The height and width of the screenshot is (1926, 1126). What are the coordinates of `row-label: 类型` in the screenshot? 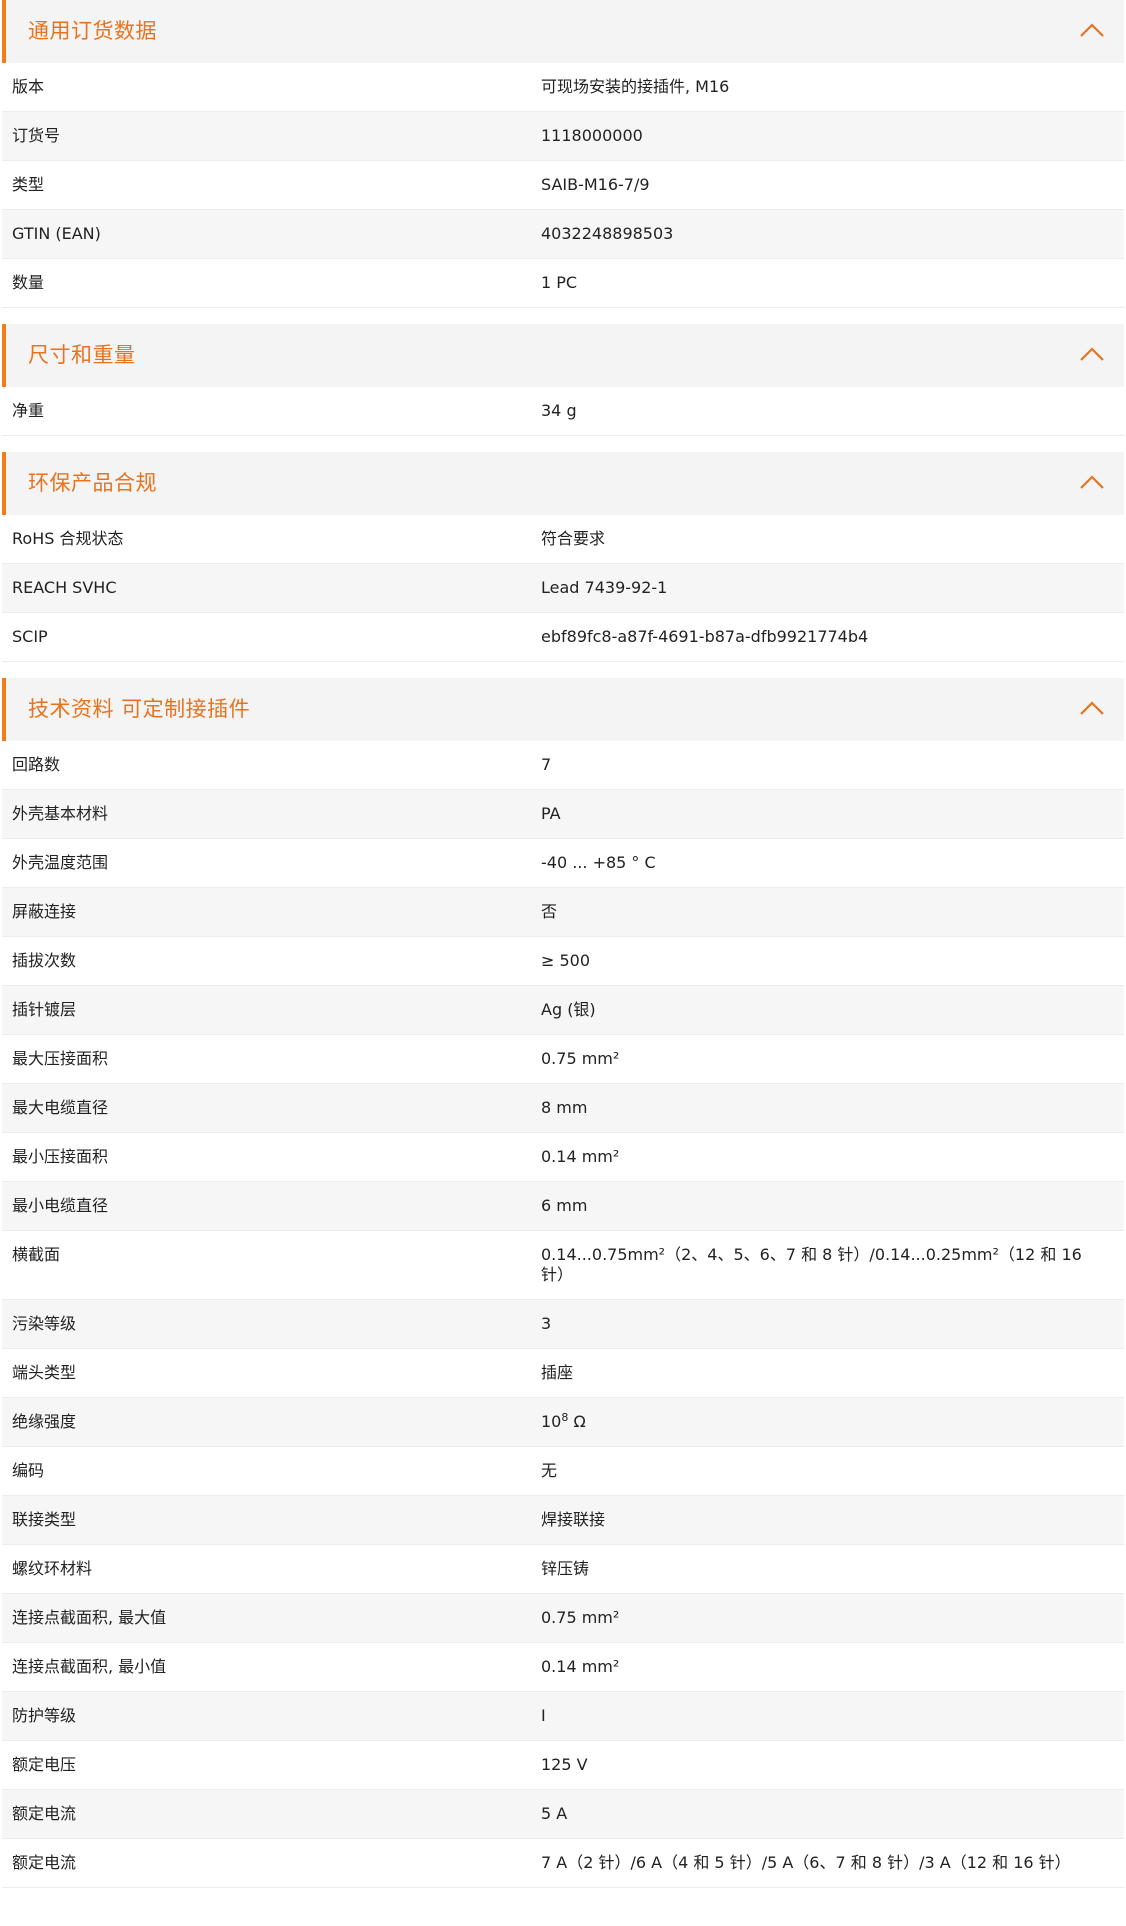 It's located at (28, 184).